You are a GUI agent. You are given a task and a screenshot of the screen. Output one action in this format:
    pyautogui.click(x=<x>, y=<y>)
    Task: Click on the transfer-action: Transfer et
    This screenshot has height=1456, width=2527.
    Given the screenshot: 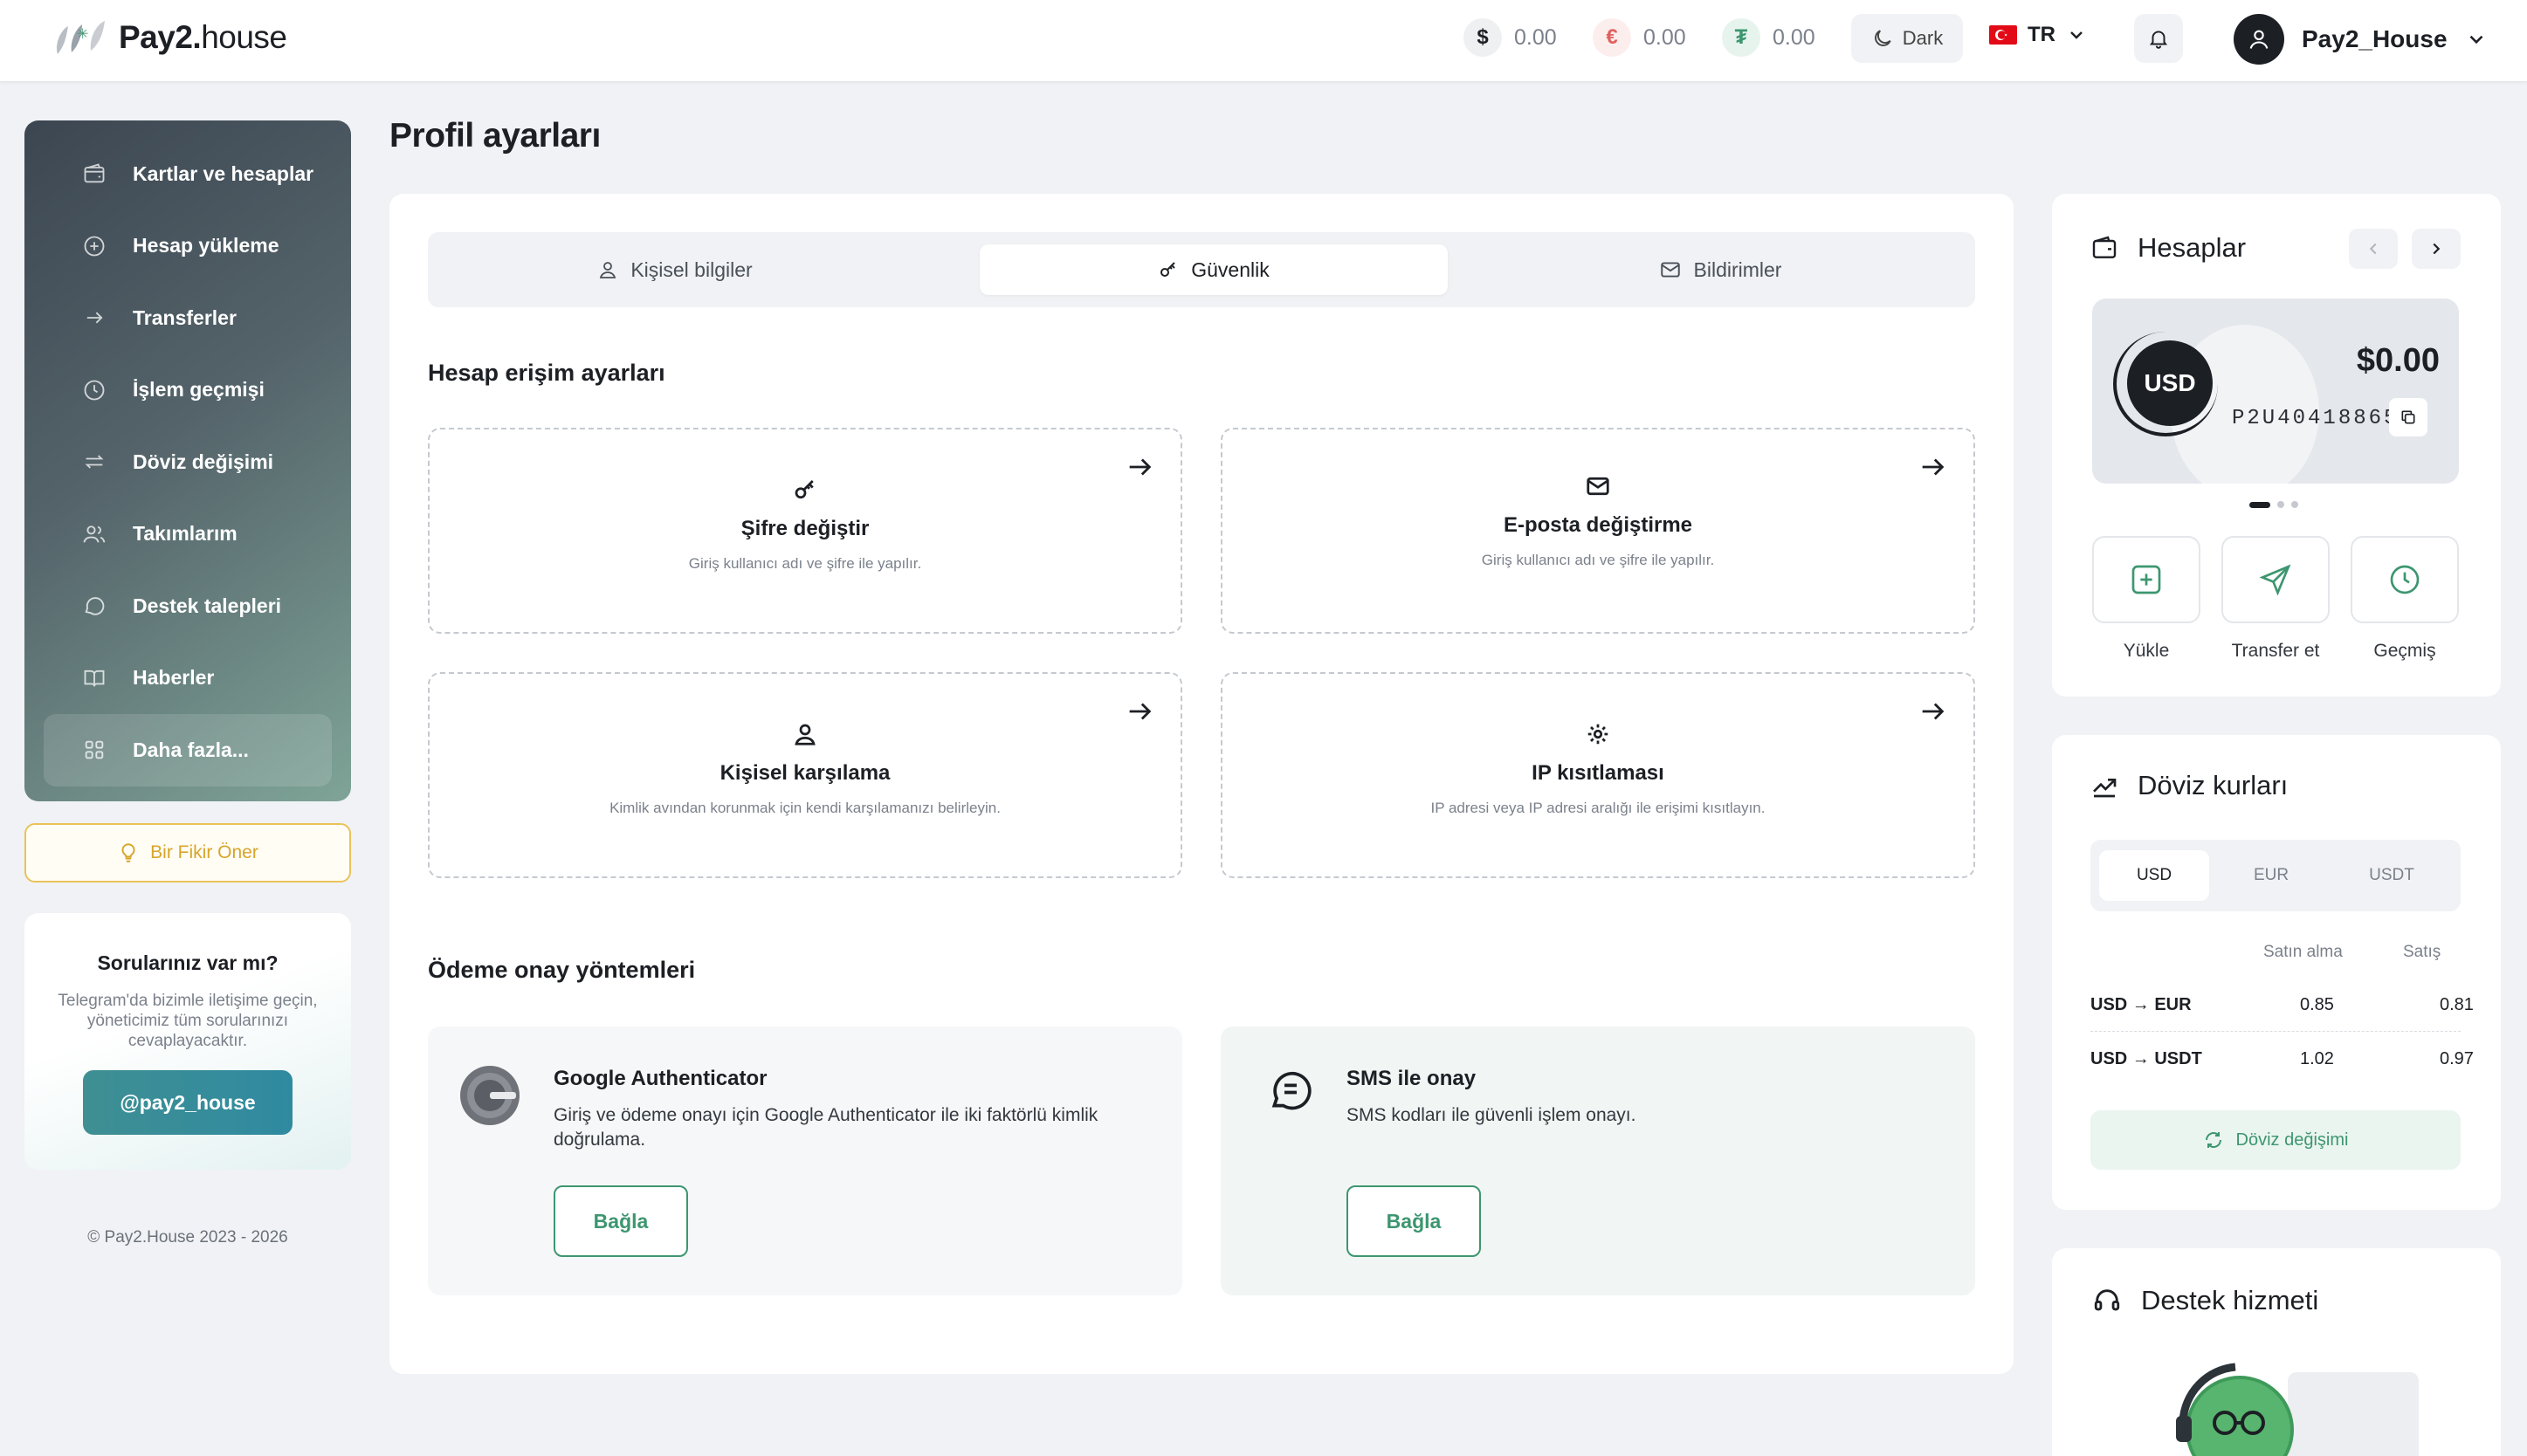 What is the action you would take?
    pyautogui.click(x=2275, y=599)
    